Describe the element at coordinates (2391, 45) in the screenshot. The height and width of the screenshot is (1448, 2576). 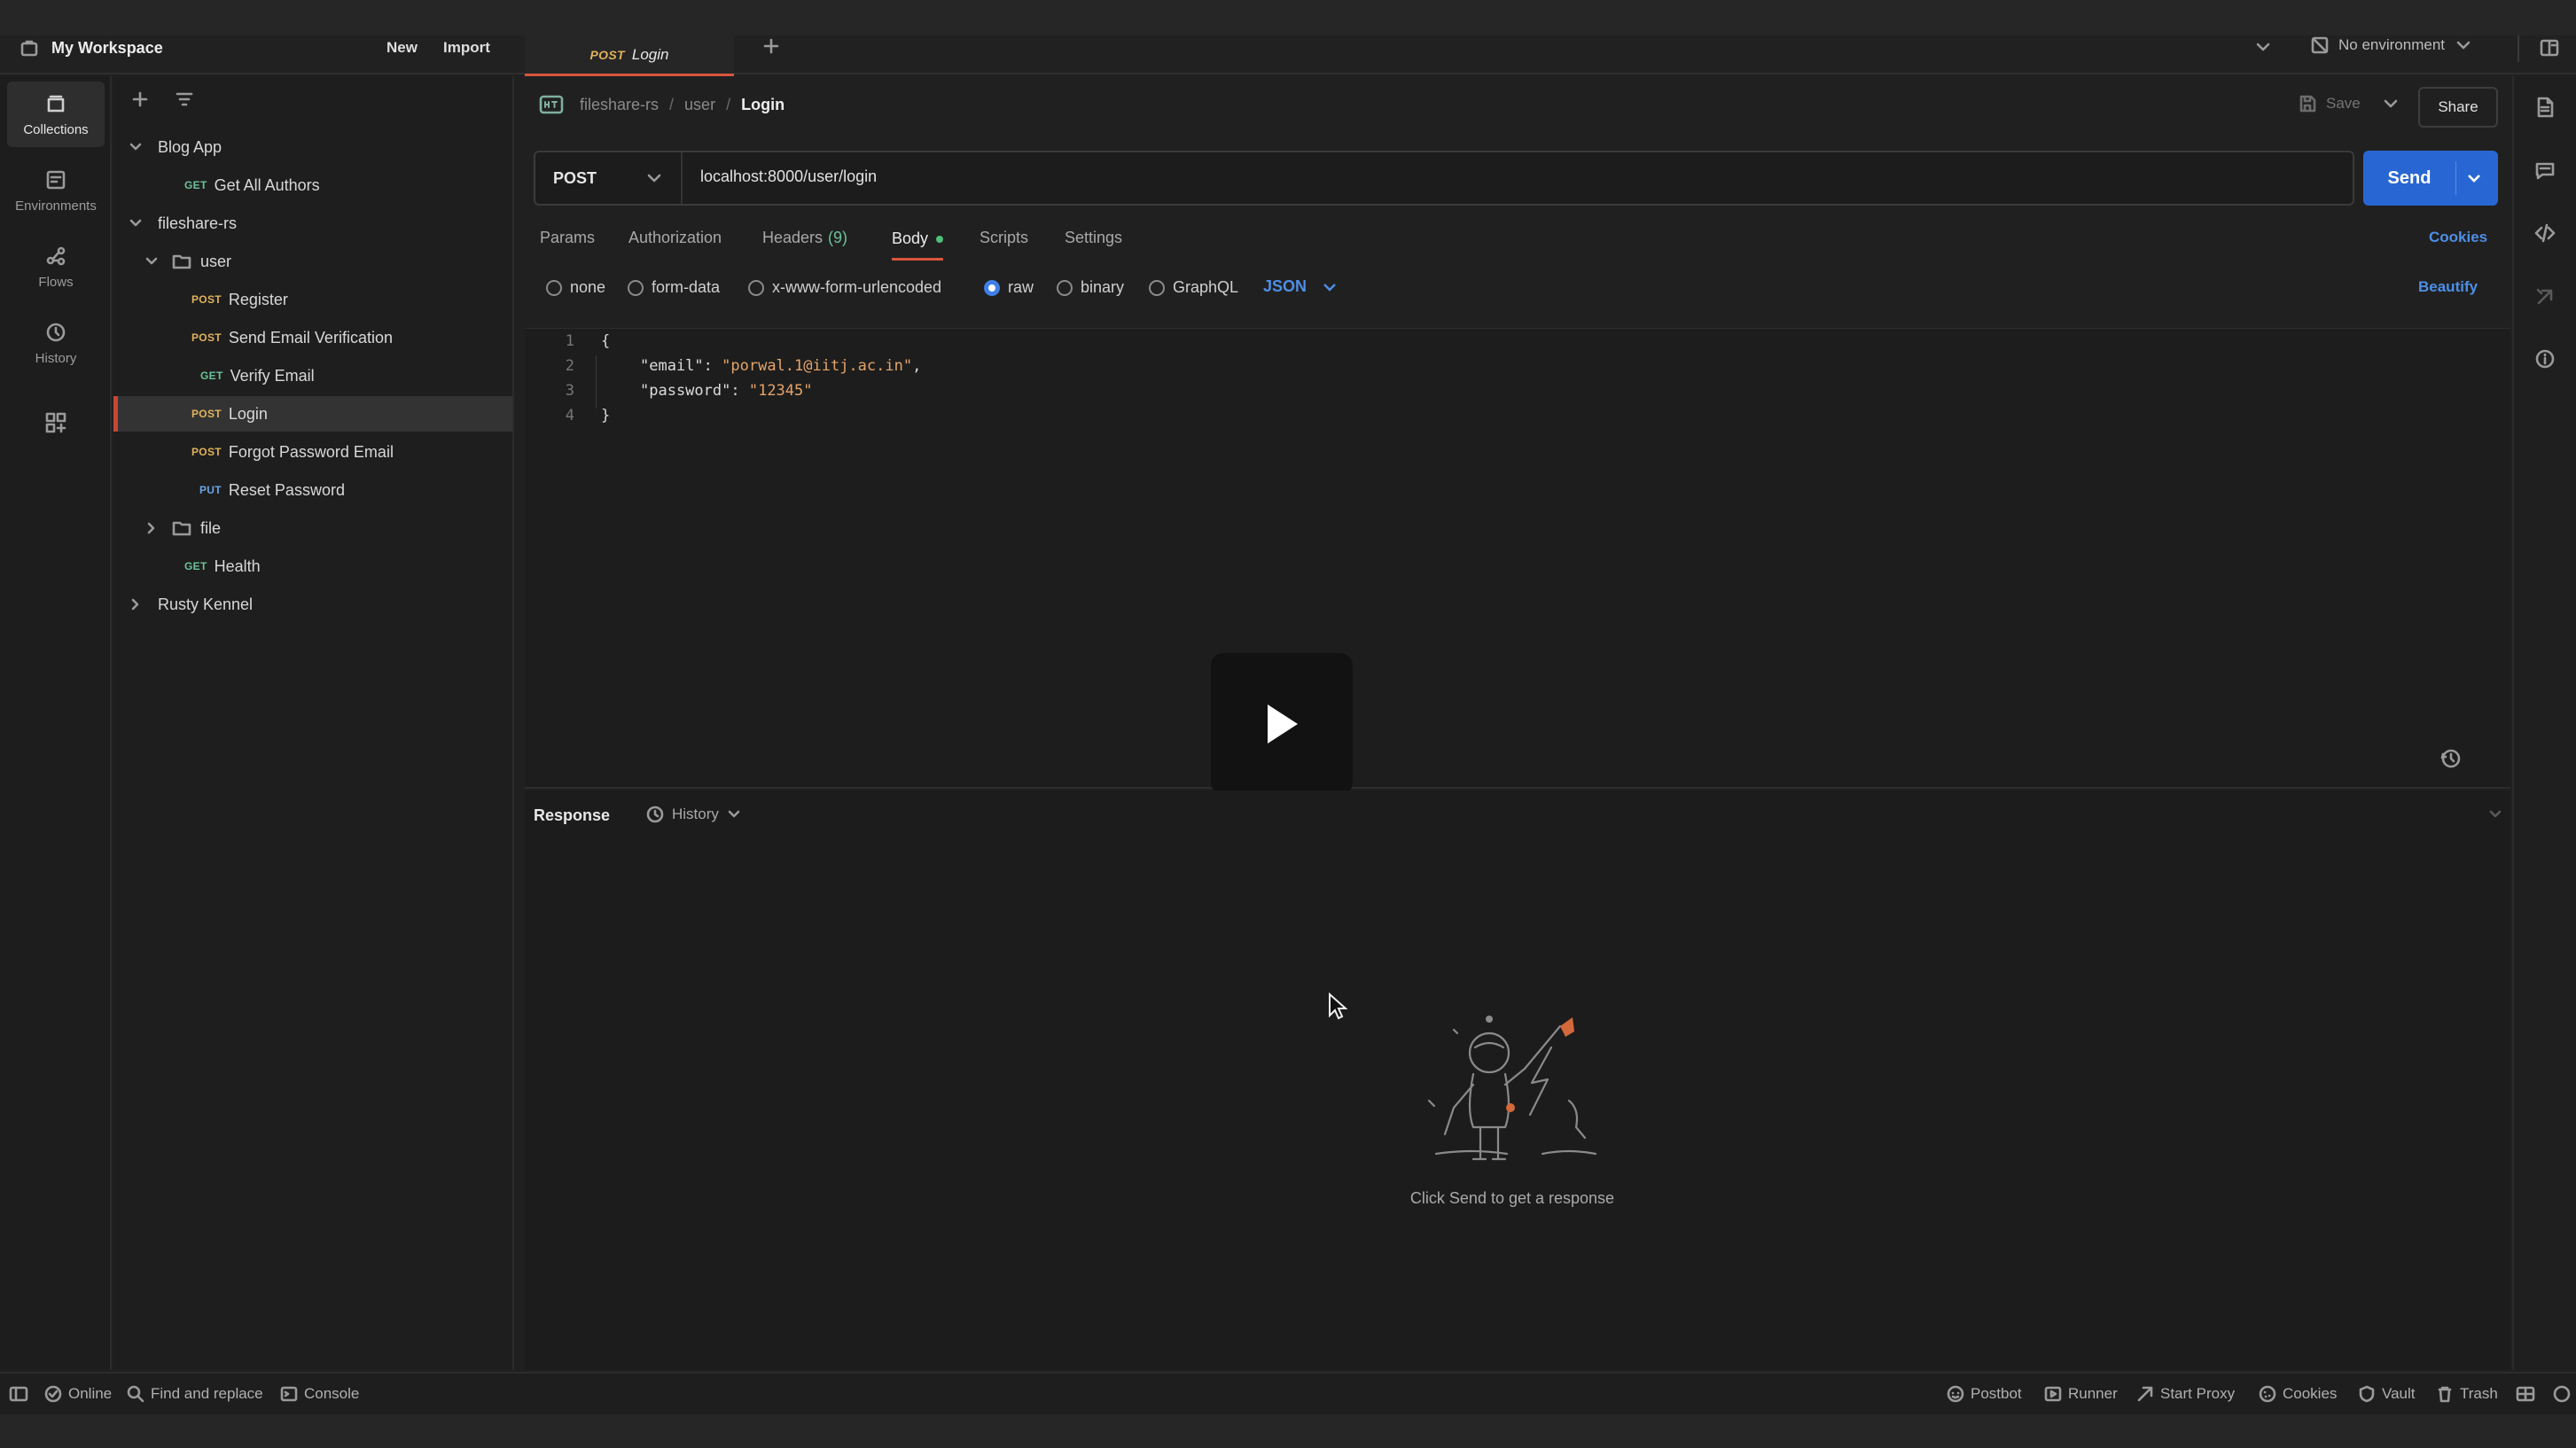
I see `environment-selector: No environment` at that location.